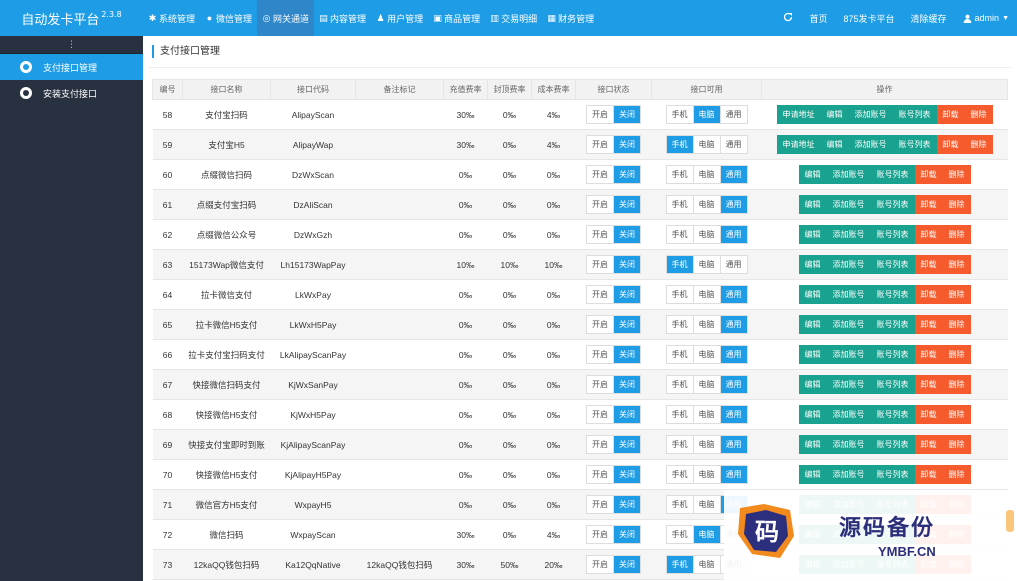 The width and height of the screenshot is (1017, 581). Describe the element at coordinates (342, 18) in the screenshot. I see `nav-item-3: ▤ 内容管理` at that location.